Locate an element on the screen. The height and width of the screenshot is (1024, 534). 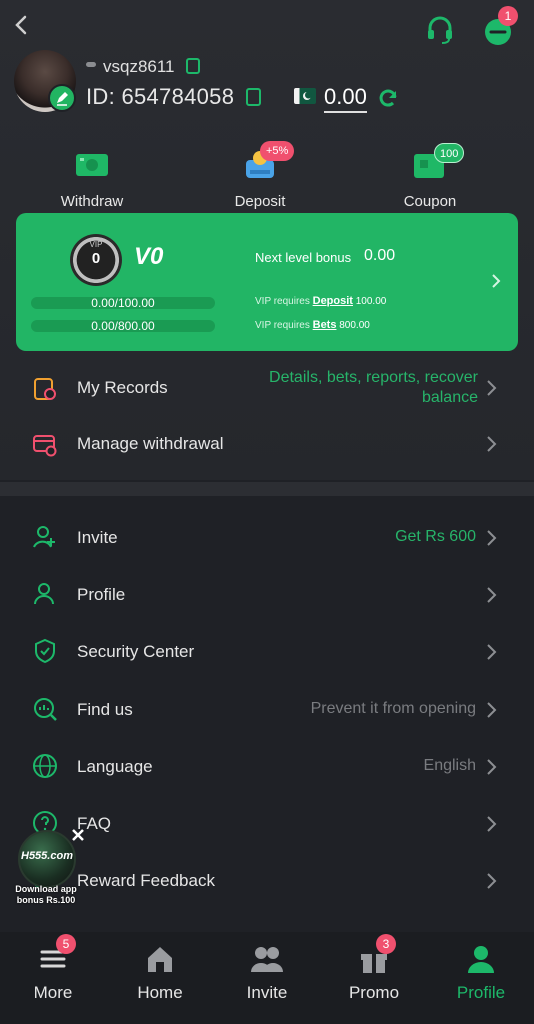
ad-line-2: bonus Rs.100 is located at coordinates (46, 900).